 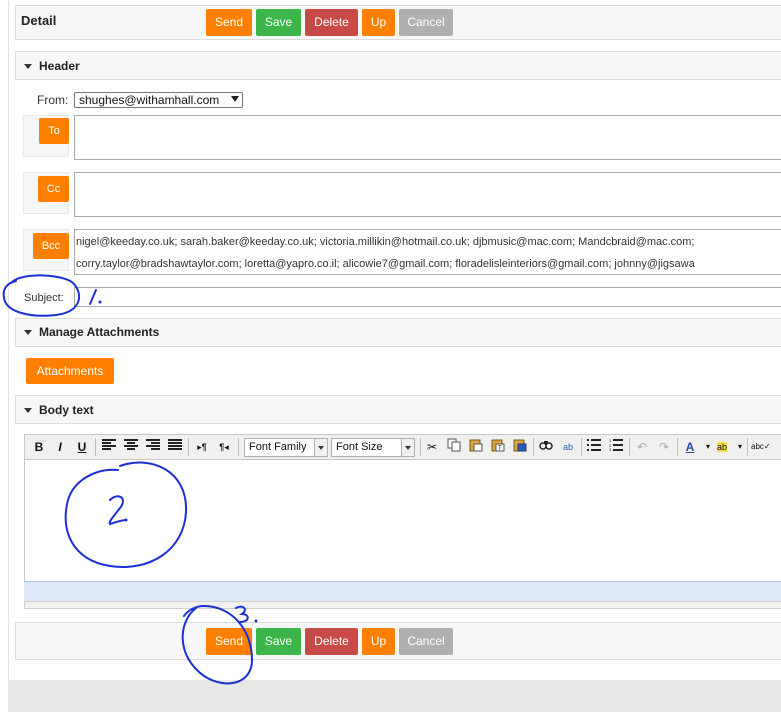 I want to click on find-icon, so click(x=546, y=447).